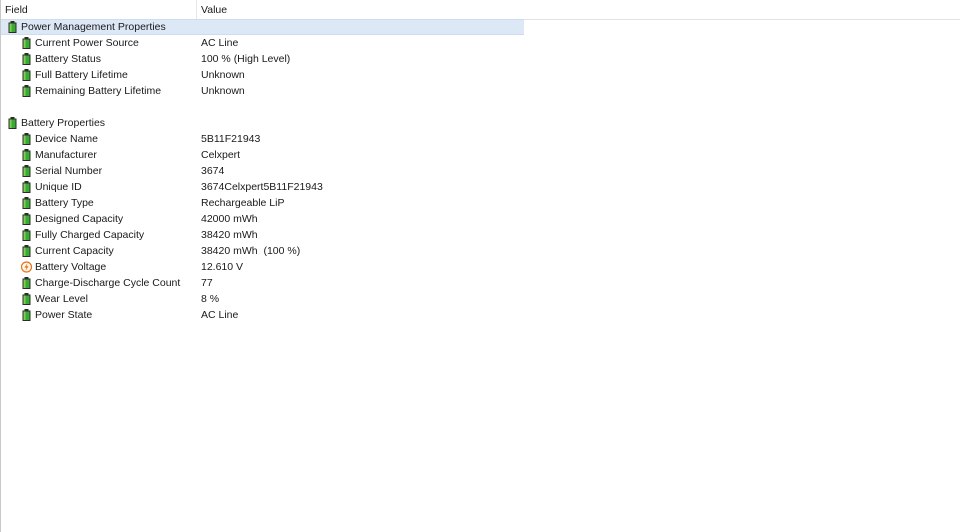 This screenshot has width=960, height=532. What do you see at coordinates (243, 203) in the screenshot?
I see `field-value: Rechargeable LiP` at bounding box center [243, 203].